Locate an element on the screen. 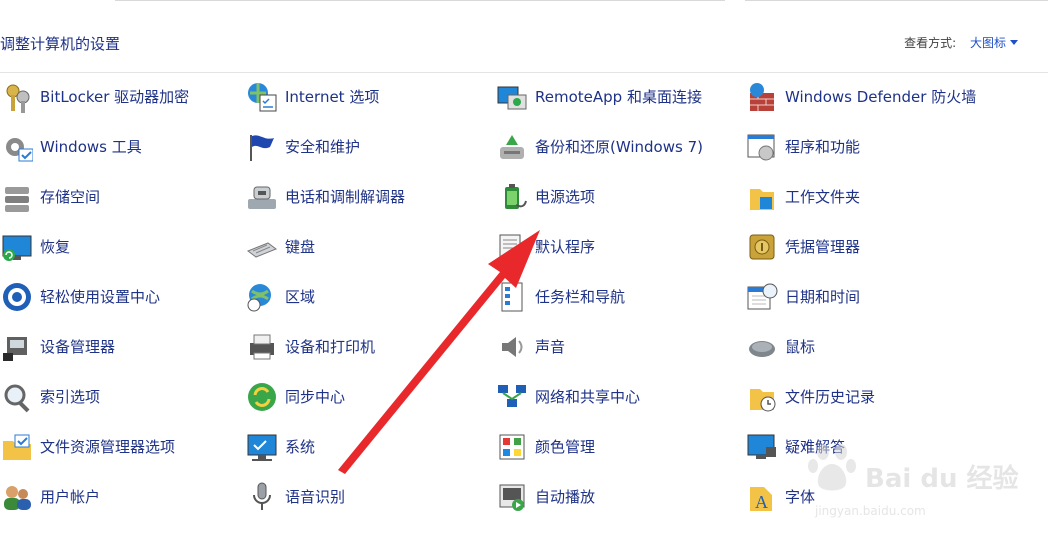  user-accounts-icon is located at coordinates (17, 497).